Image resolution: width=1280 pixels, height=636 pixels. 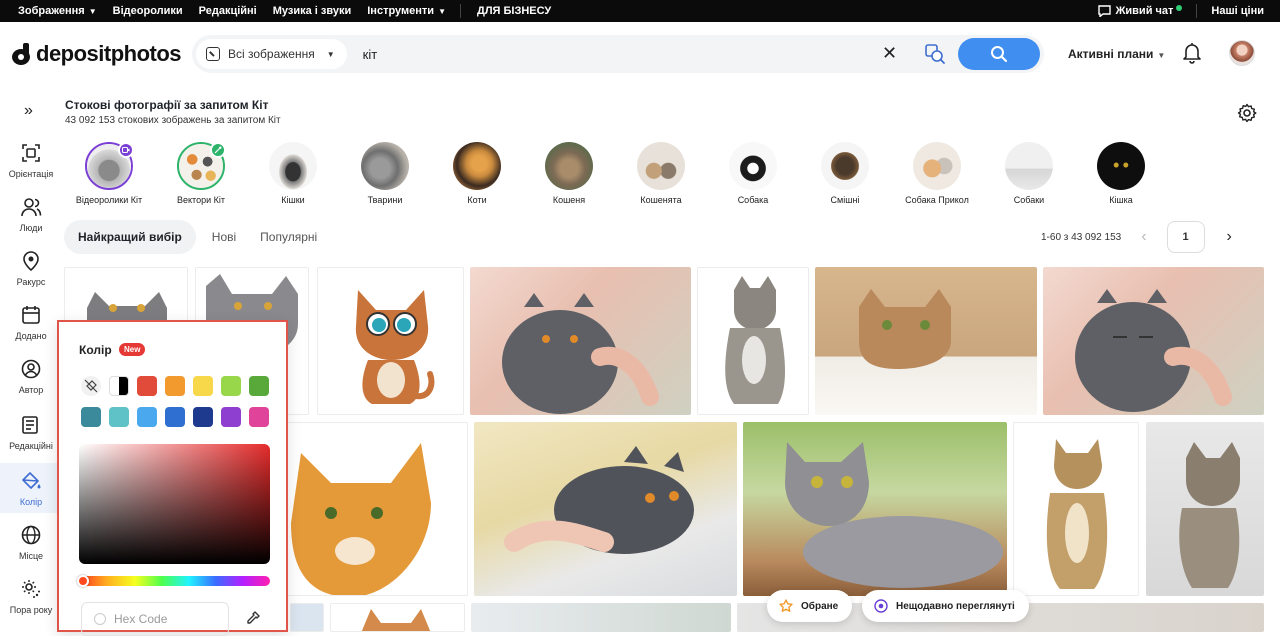 I want to click on chevron-right-icon: ›, so click(x=1229, y=237).